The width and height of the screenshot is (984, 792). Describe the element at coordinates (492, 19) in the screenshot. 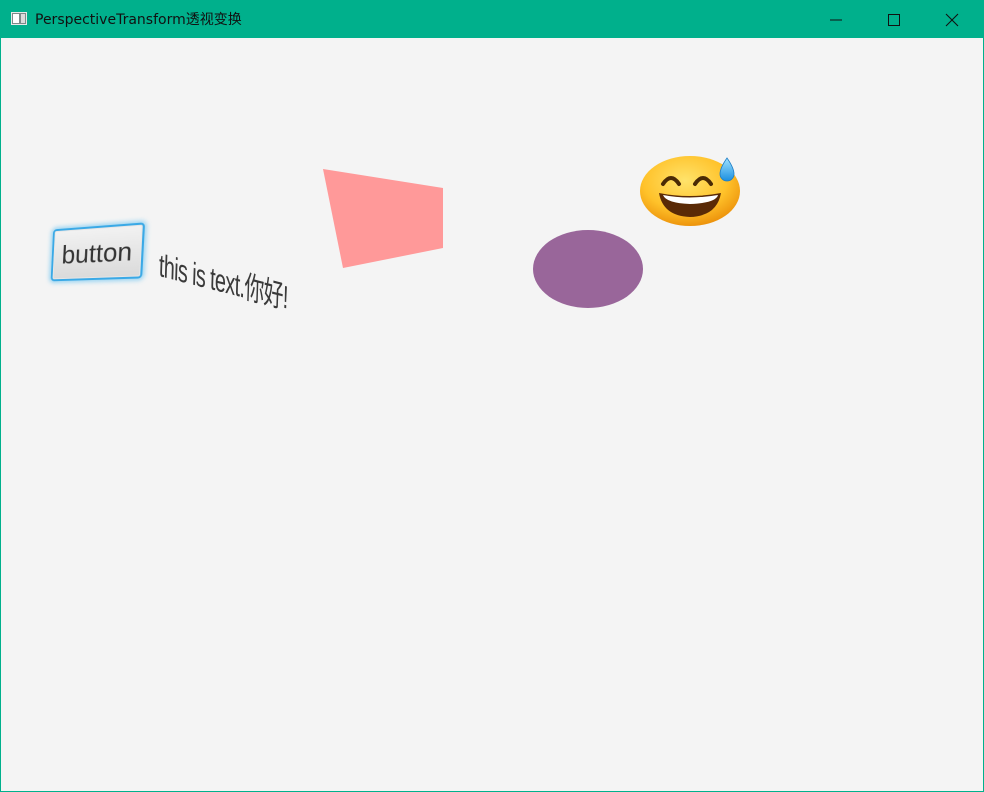

I see `title-bar: PerspectiveTransform透视变换` at that location.